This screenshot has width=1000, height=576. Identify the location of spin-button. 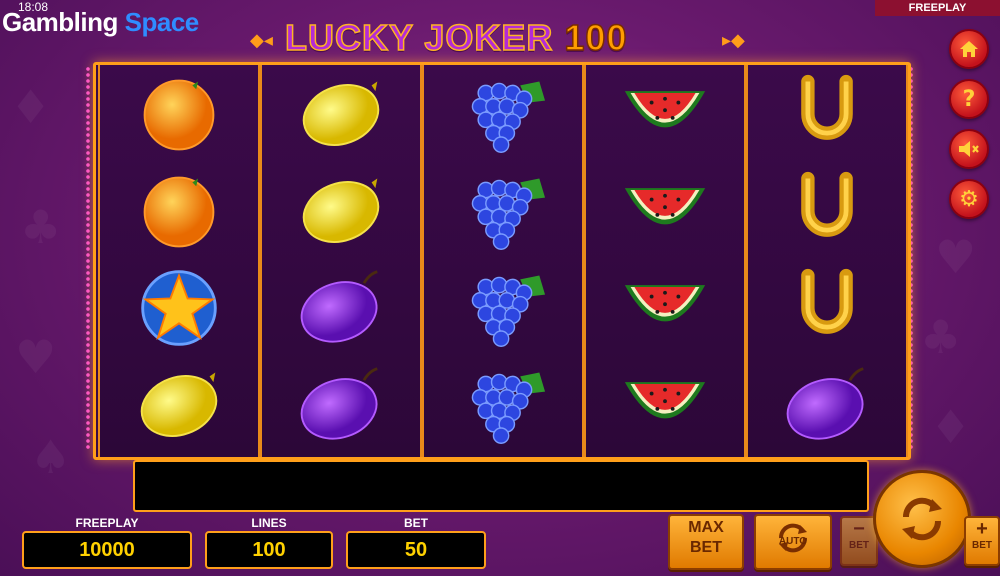
(922, 519).